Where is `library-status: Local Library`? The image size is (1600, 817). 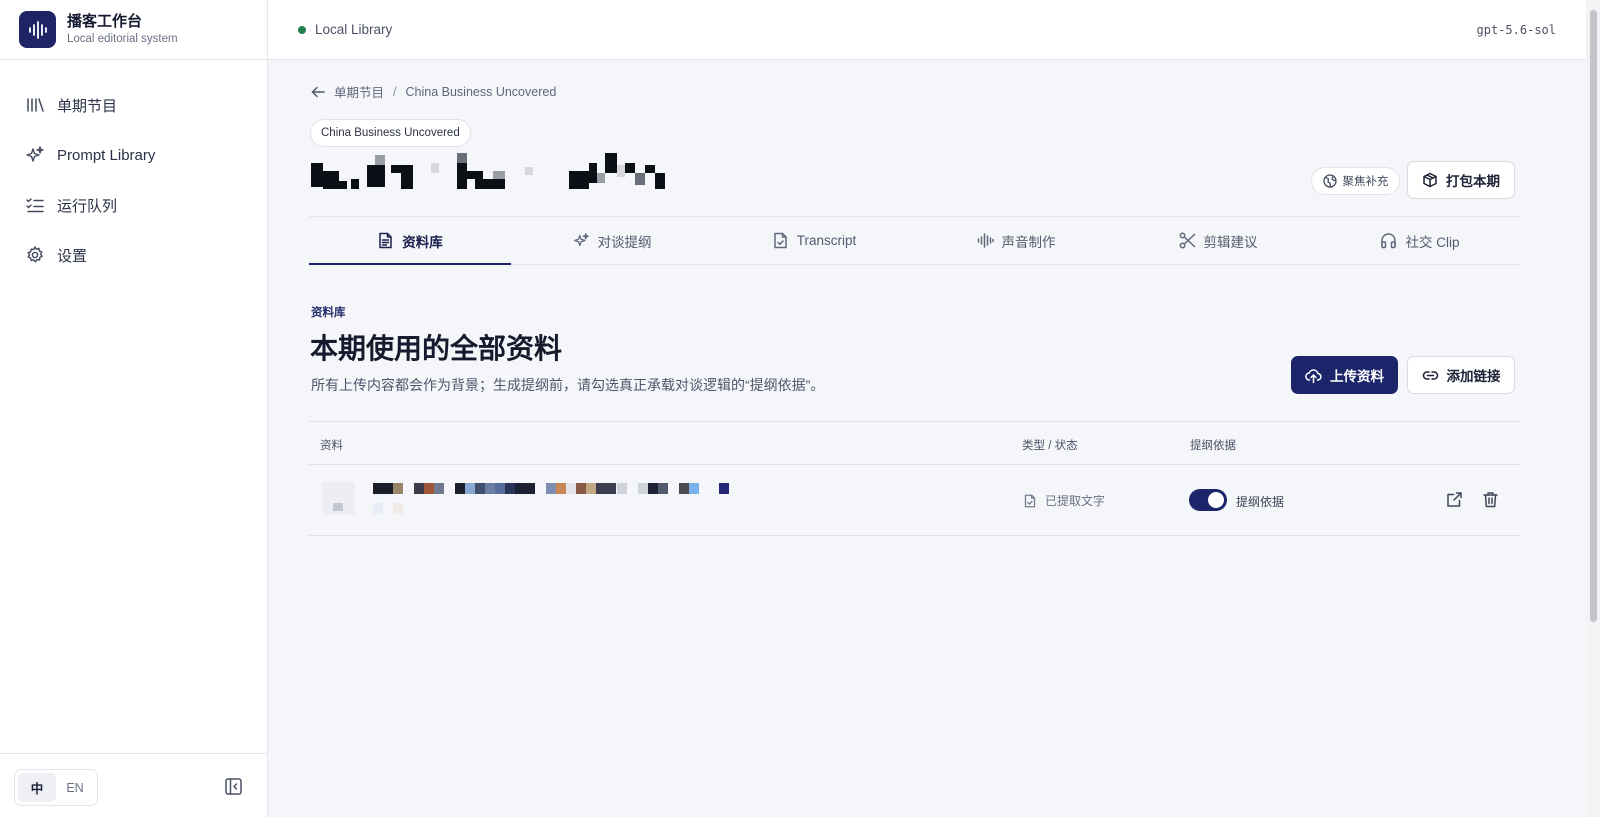 library-status: Local Library is located at coordinates (354, 29).